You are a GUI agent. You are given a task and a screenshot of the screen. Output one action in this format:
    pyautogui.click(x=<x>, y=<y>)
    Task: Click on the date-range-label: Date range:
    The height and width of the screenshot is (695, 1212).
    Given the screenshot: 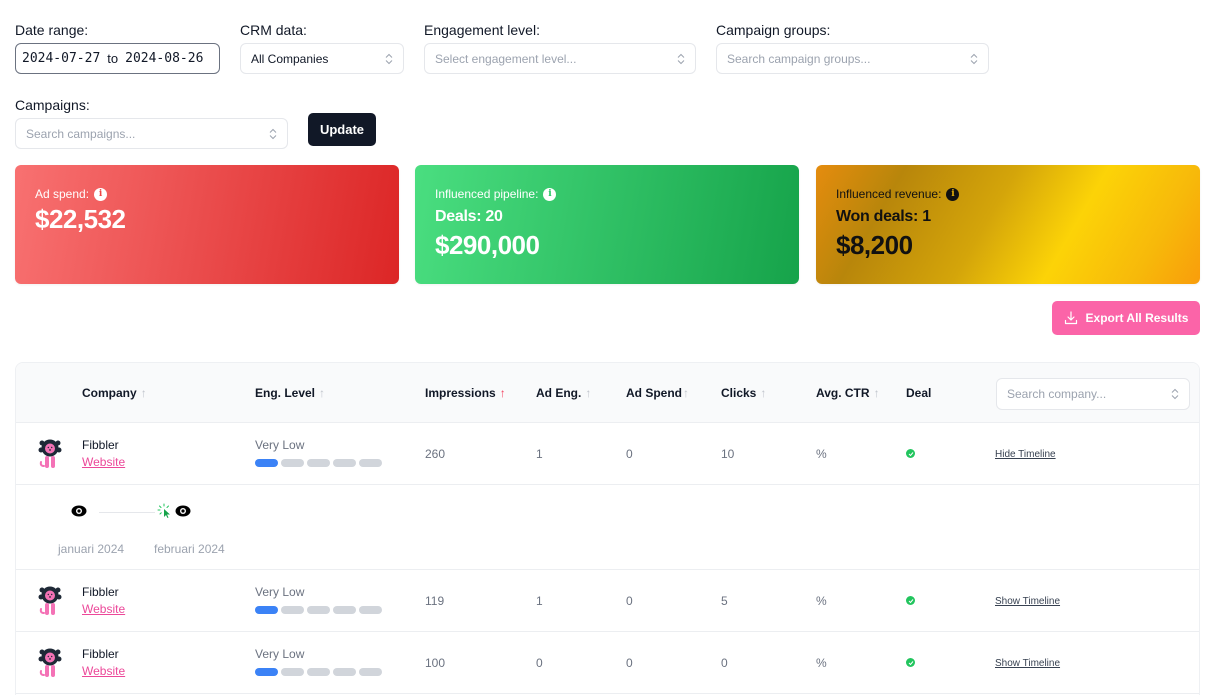 What is the action you would take?
    pyautogui.click(x=52, y=30)
    